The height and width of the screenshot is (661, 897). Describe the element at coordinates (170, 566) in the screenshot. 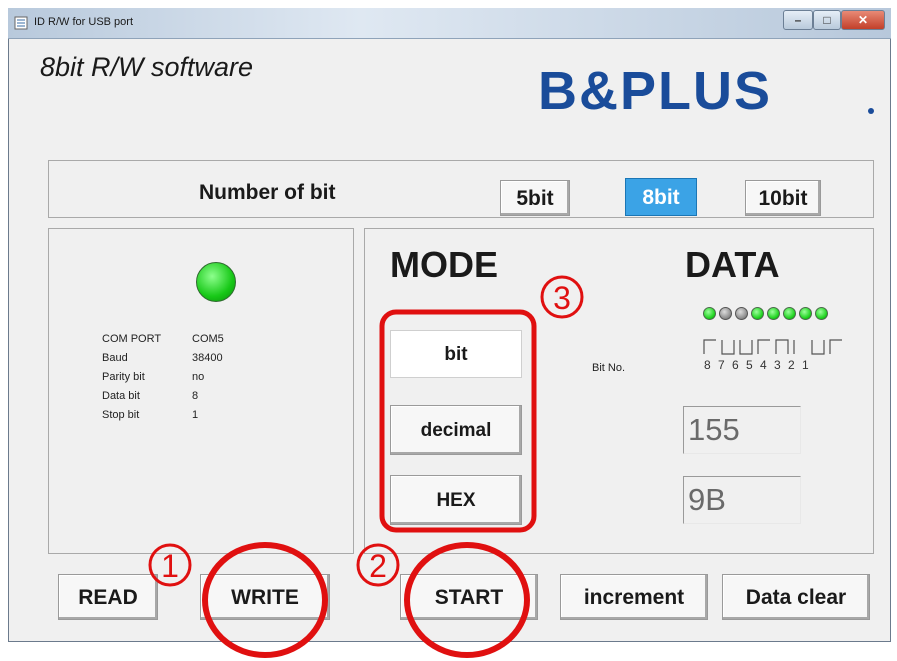

I see `annotation-number-1: 1` at that location.